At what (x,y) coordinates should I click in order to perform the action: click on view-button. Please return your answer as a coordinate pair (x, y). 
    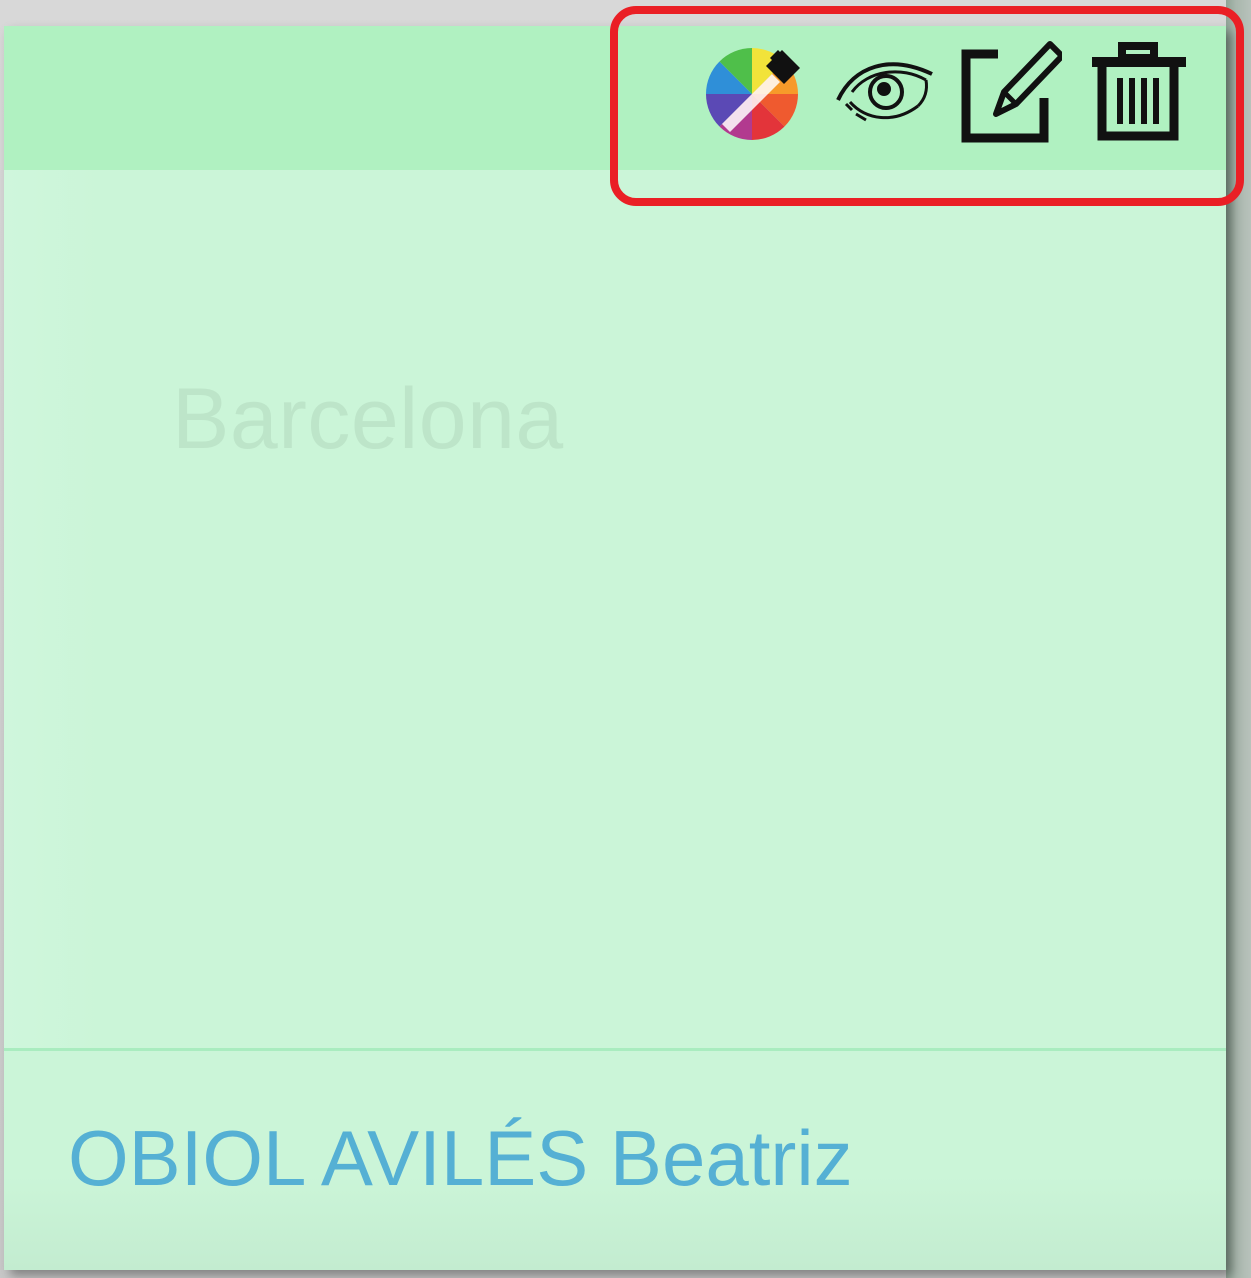
    Looking at the image, I should click on (884, 90).